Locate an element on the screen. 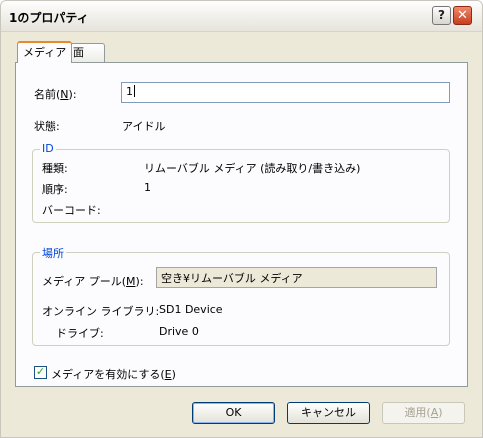  tab-media-label: メディア is located at coordinates (45, 52).